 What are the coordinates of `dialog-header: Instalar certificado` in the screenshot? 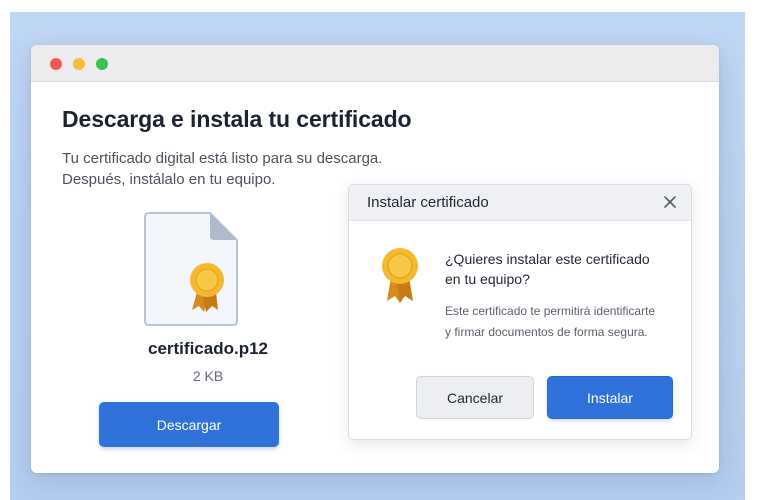 It's located at (520, 203).